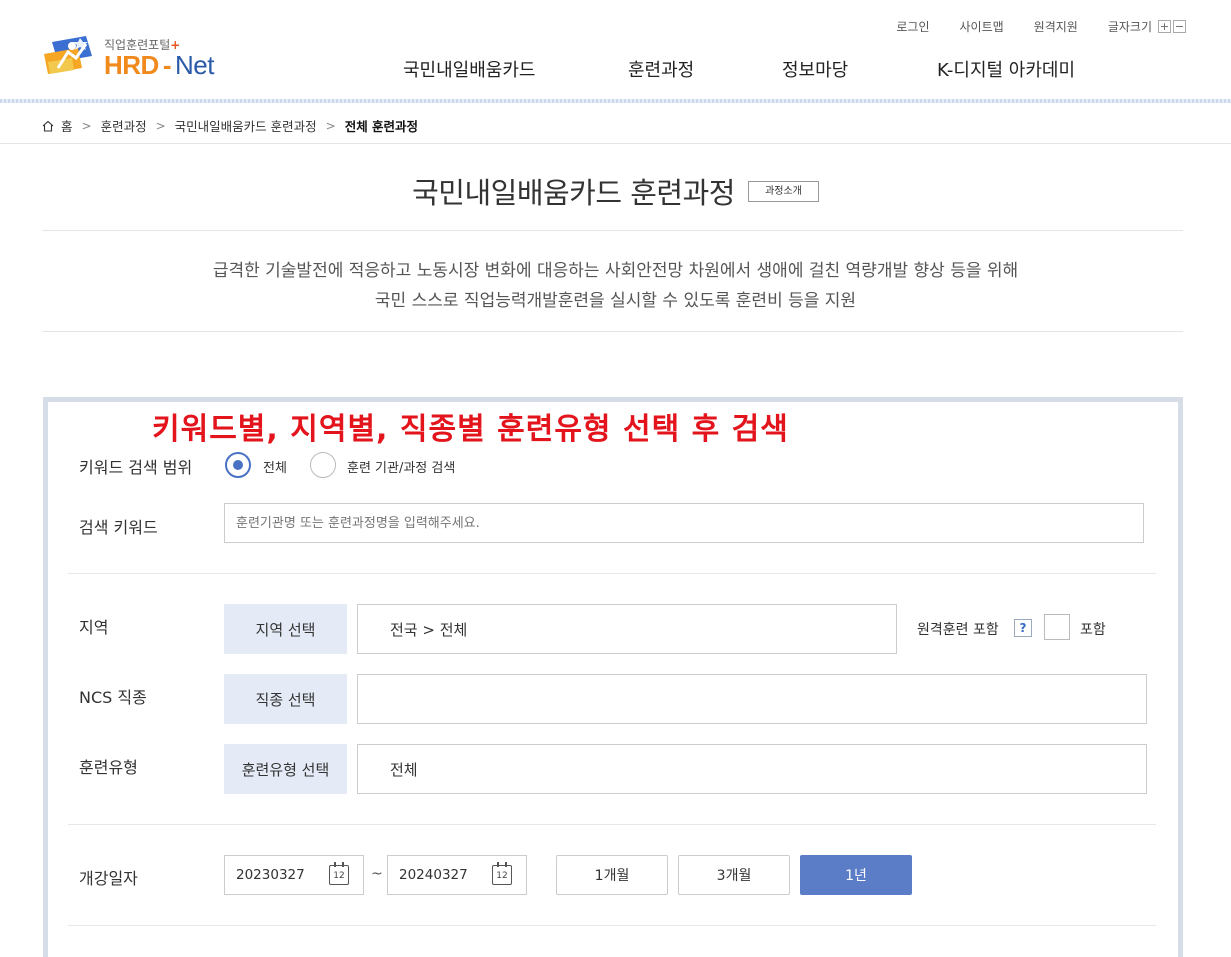 The height and width of the screenshot is (957, 1231). Describe the element at coordinates (856, 875) in the screenshot. I see `period-1-year-button: 1년` at that location.